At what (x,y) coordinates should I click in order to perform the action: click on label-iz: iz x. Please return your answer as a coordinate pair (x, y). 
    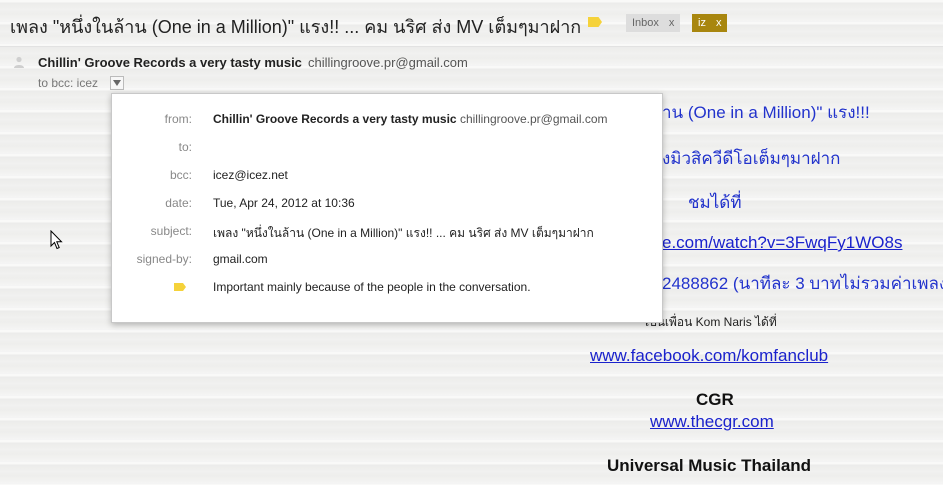
    Looking at the image, I should click on (710, 23).